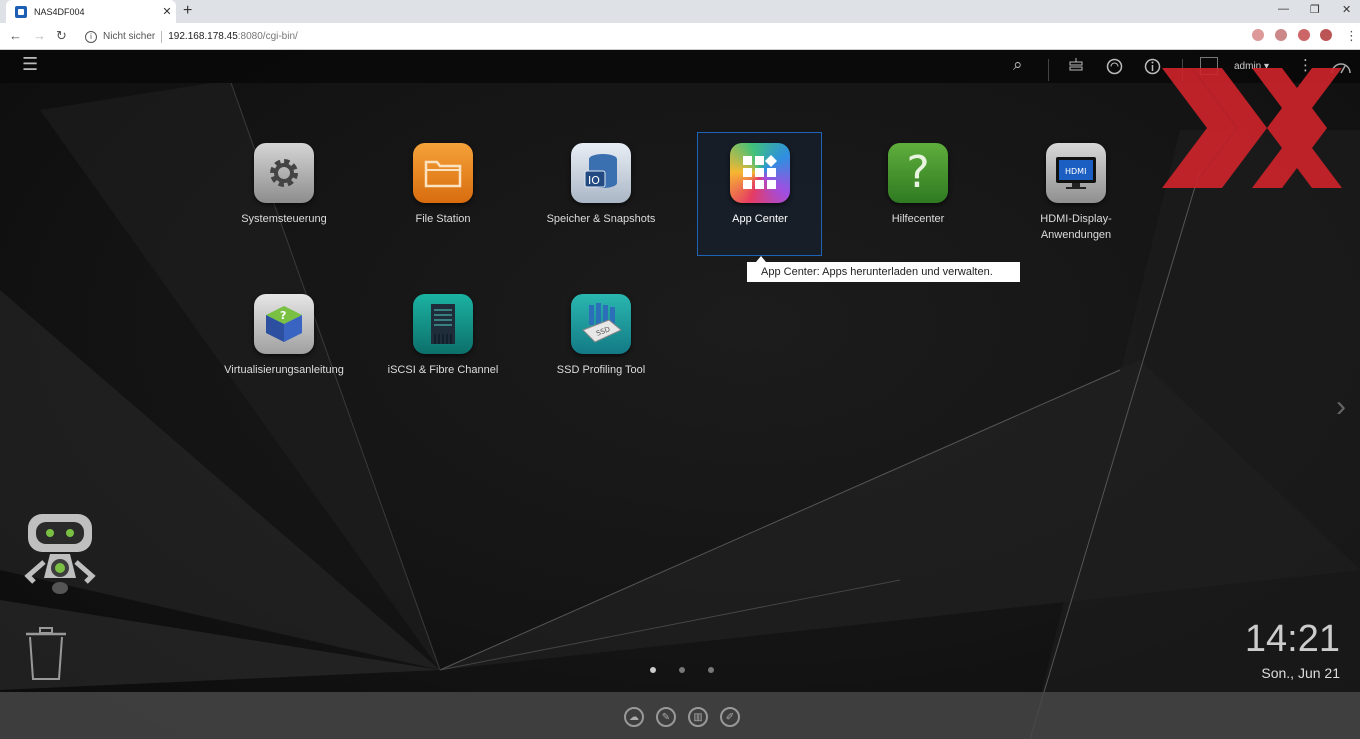 The height and width of the screenshot is (739, 1360). I want to click on app-iscsi-fibre-channel: iSCSI & Fibre Channel, so click(443, 336).